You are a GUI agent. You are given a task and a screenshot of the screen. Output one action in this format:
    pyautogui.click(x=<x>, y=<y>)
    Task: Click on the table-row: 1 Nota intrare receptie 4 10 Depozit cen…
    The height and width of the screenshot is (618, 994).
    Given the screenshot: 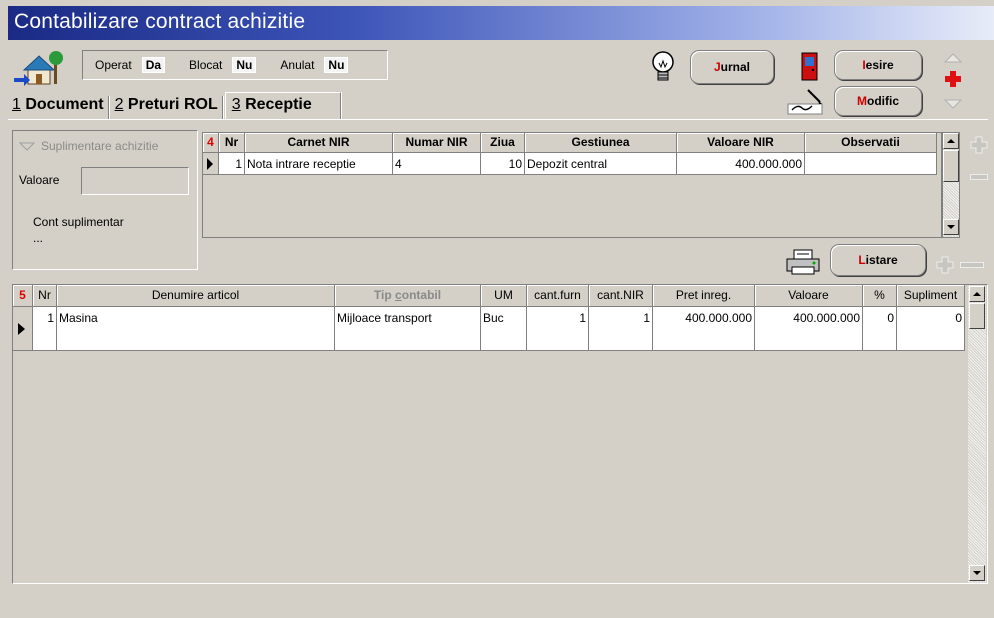 What is the action you would take?
    pyautogui.click(x=570, y=164)
    